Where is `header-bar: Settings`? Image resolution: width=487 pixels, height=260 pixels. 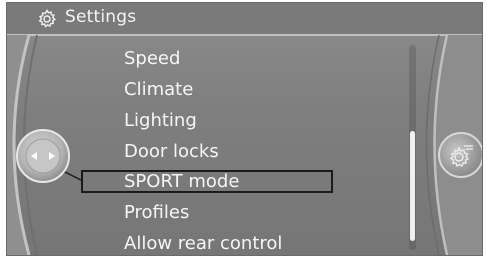 header-bar: Settings is located at coordinates (244, 19).